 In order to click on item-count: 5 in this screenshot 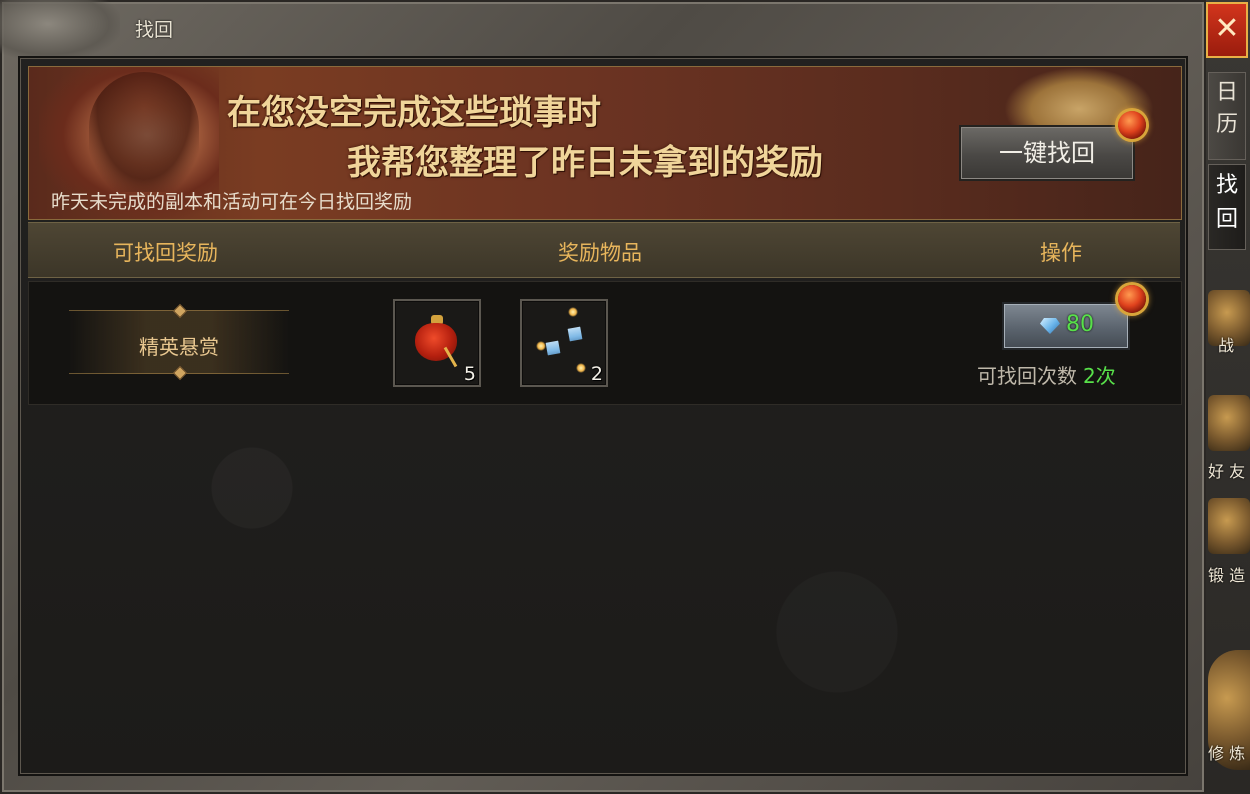, I will do `click(469, 374)`.